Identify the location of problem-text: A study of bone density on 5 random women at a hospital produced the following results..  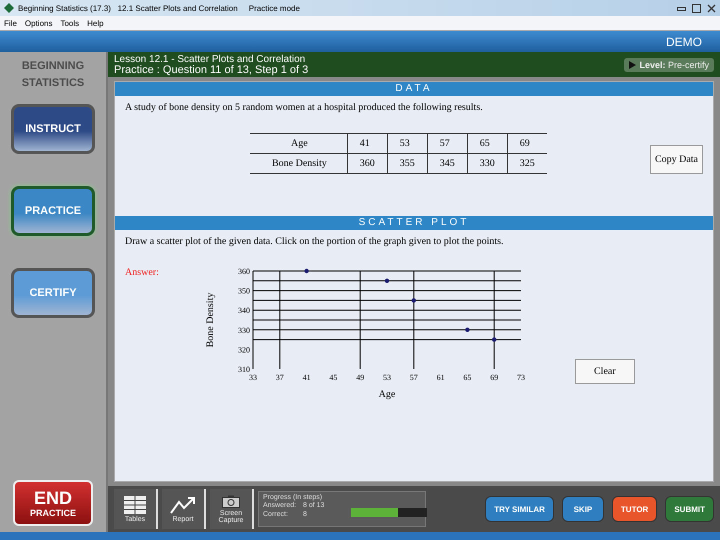
(304, 107).